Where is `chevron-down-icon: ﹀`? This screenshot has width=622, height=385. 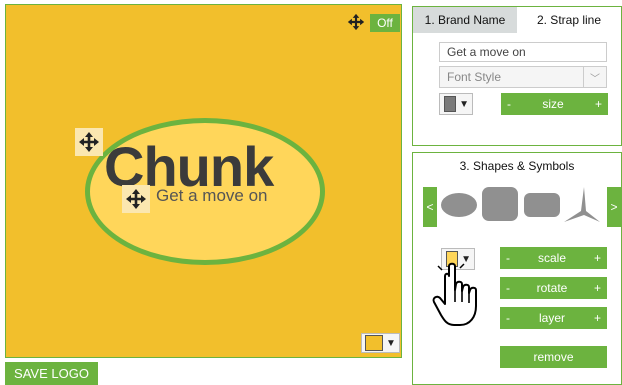 chevron-down-icon: ﹀ is located at coordinates (594, 77).